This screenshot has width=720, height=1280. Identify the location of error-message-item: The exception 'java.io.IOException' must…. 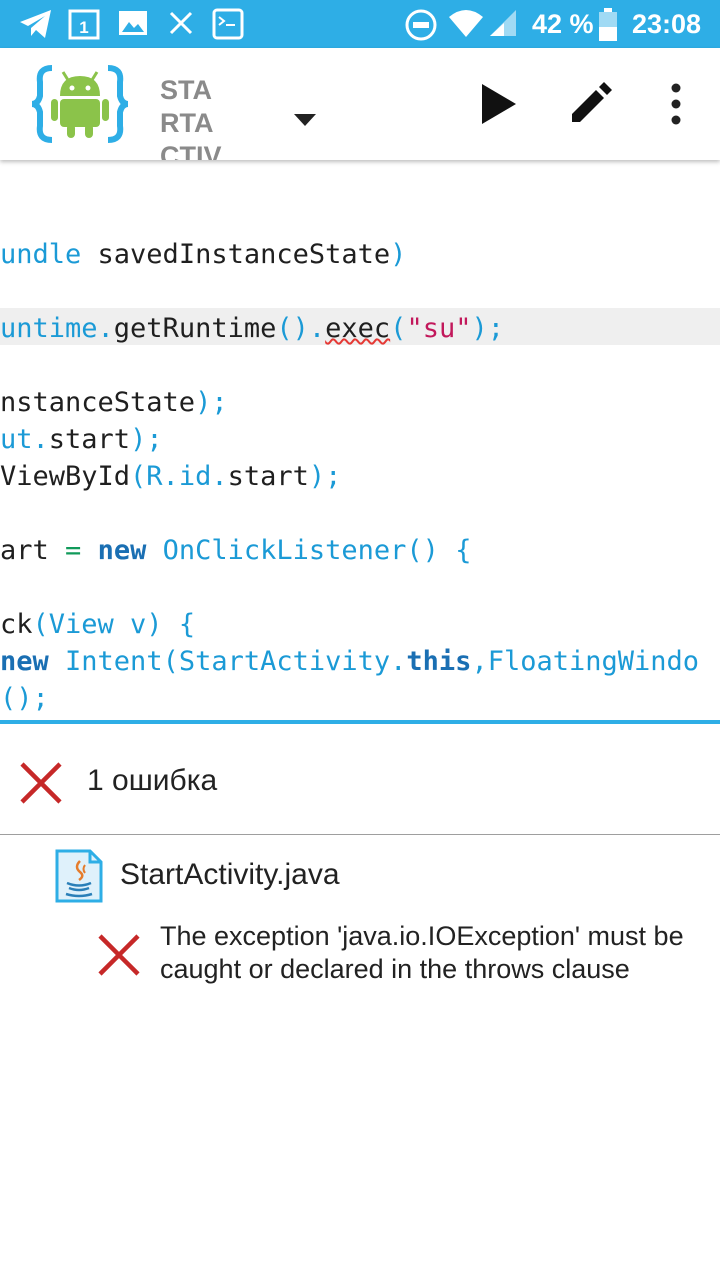
(360, 958).